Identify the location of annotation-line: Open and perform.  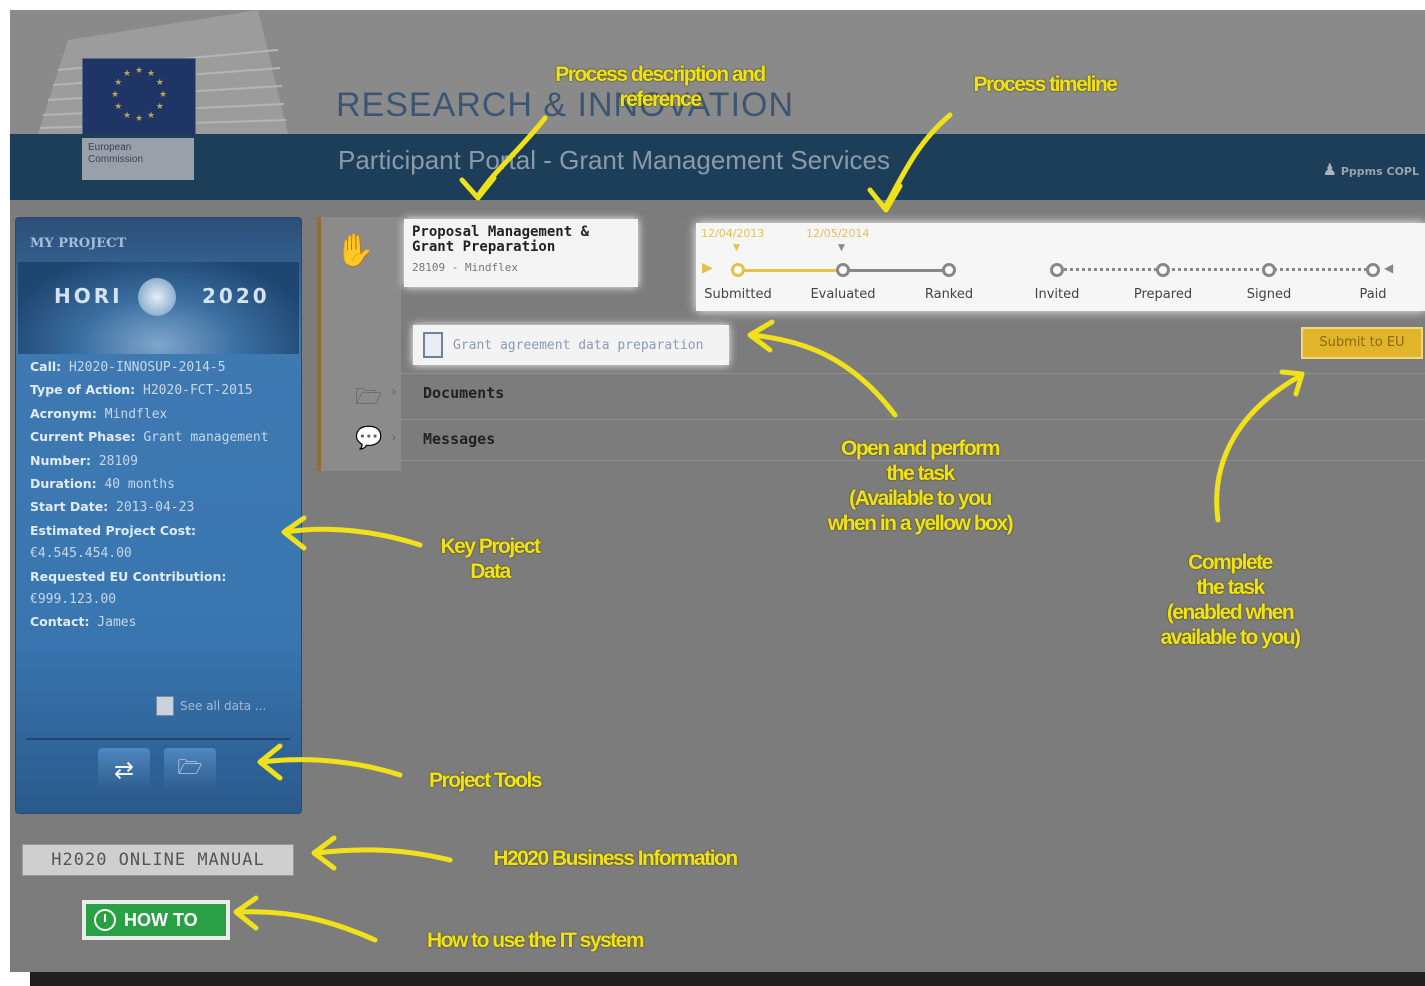
(920, 448).